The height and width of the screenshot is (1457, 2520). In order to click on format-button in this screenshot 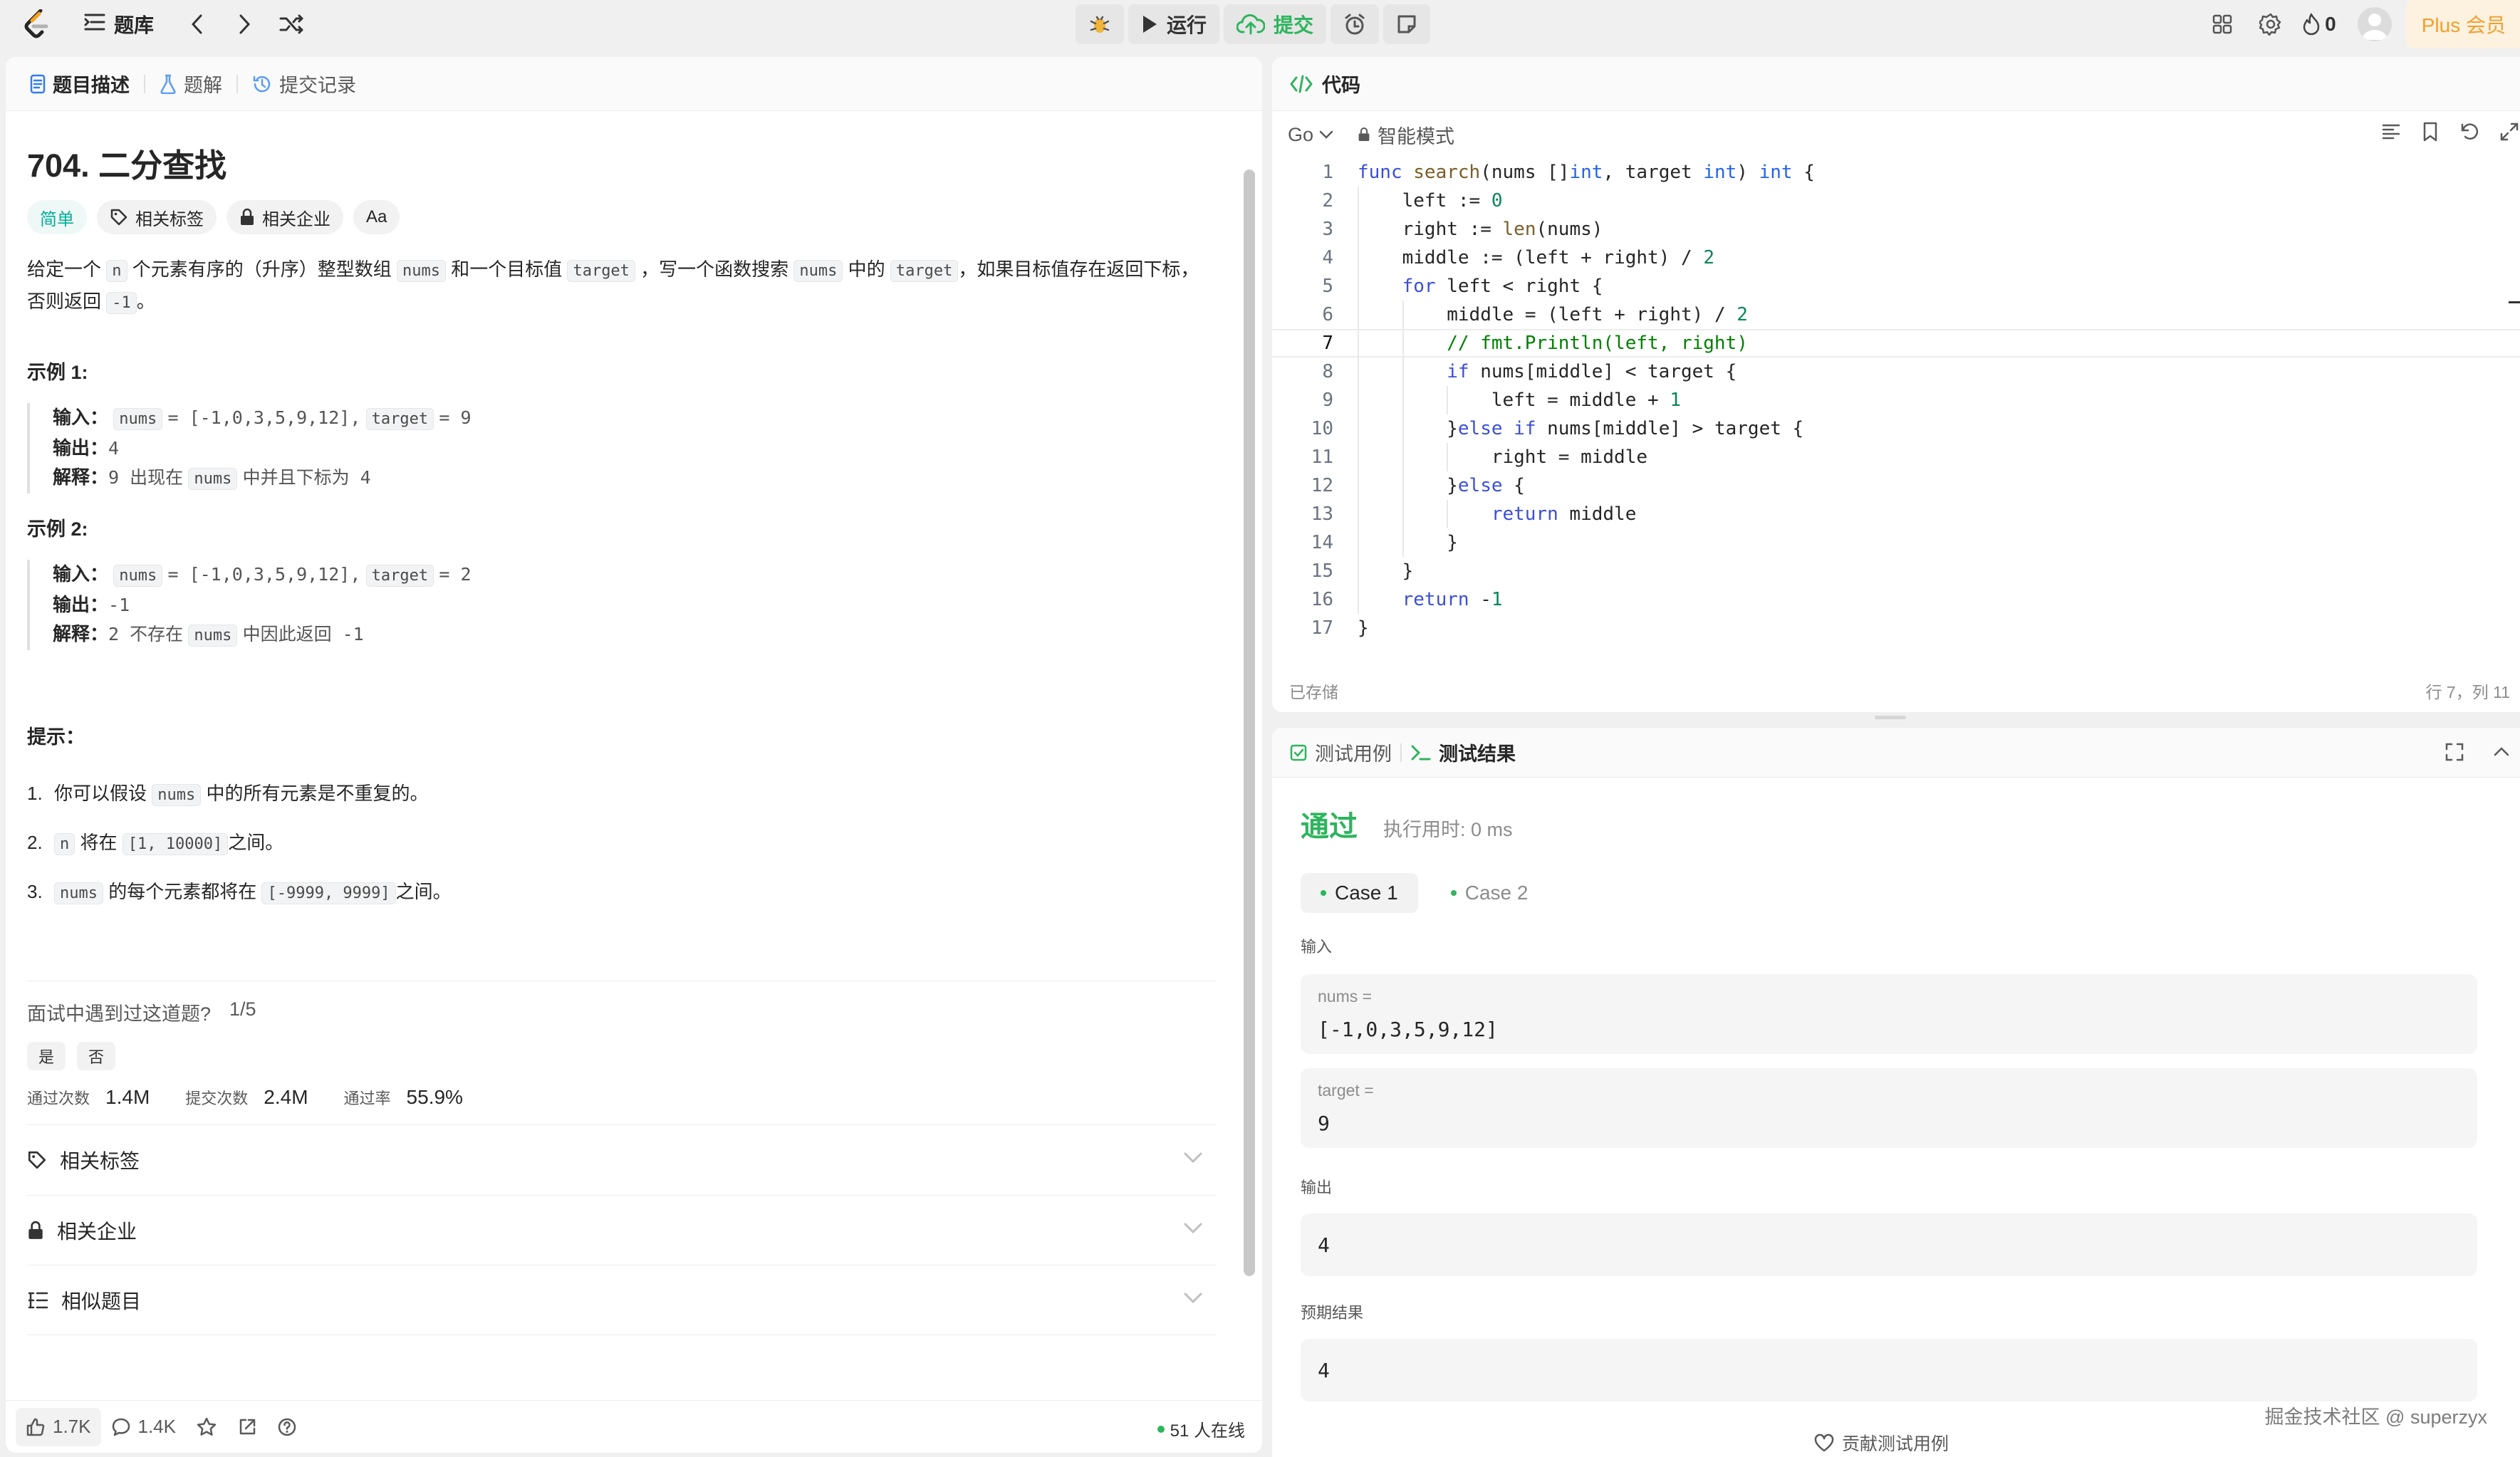, I will do `click(2391, 134)`.